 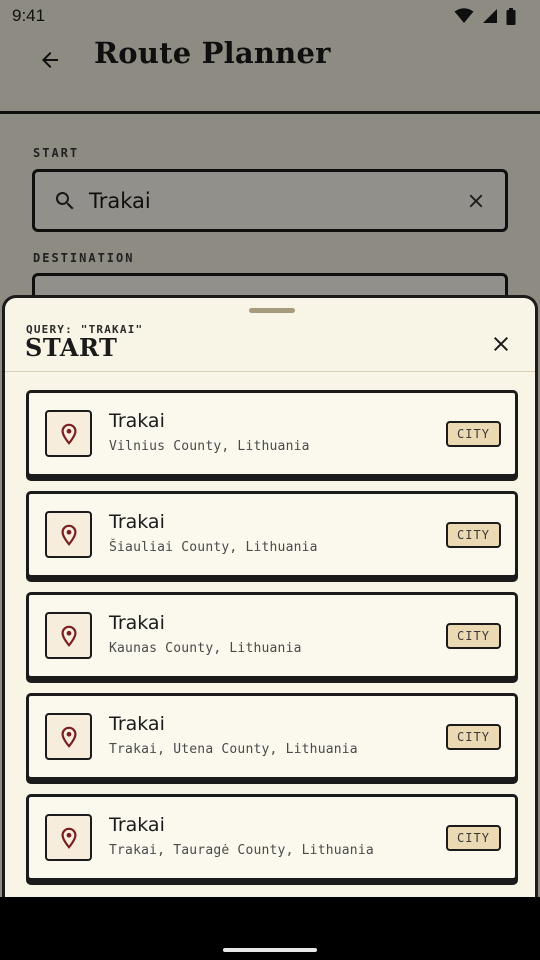 I want to click on result-card: Trakai Vilnius County, Lithuania CITY, so click(x=272, y=433).